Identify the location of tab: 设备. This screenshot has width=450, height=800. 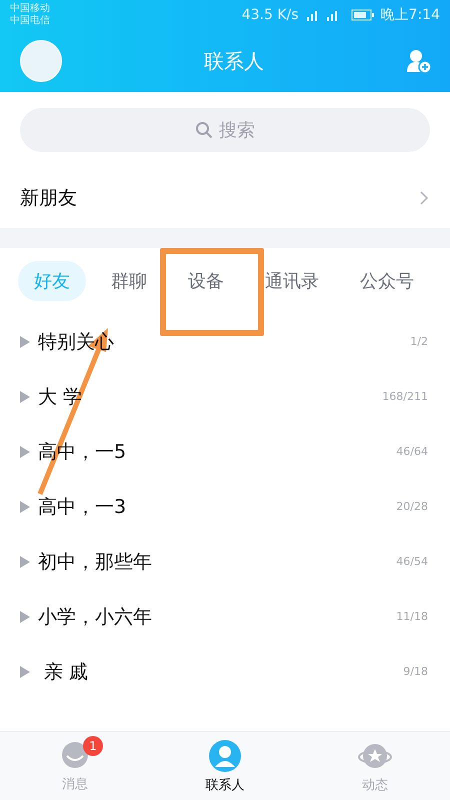
(206, 281).